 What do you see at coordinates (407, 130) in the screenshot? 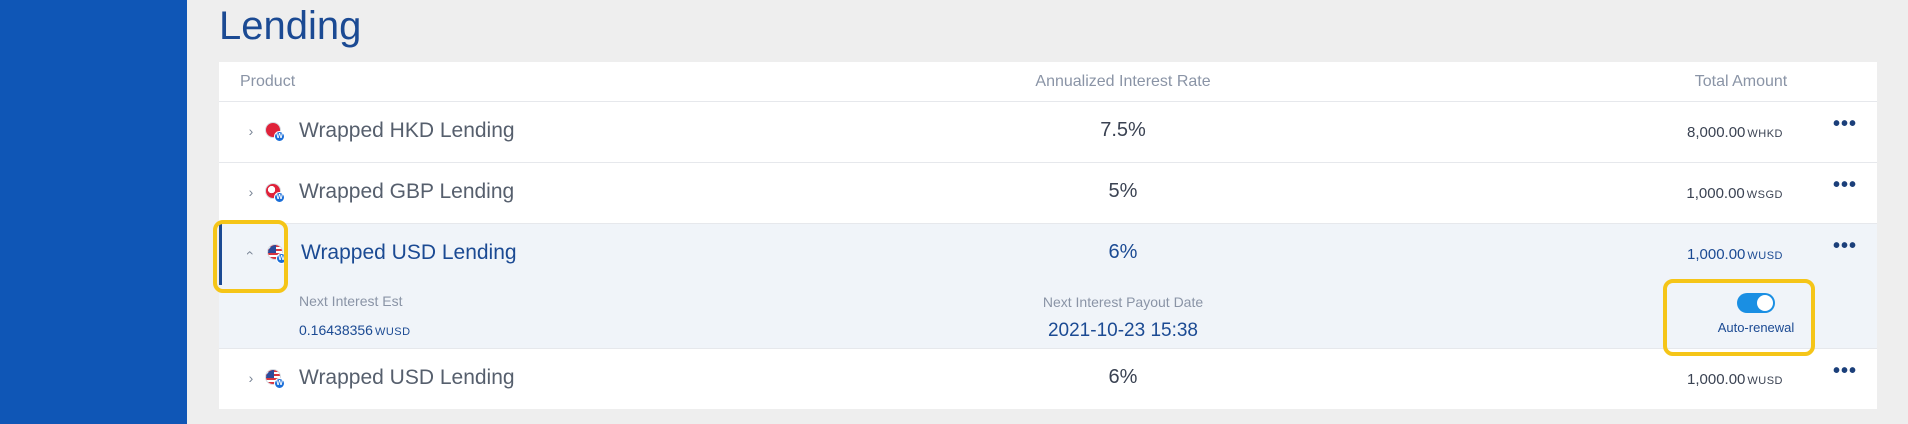
I see `product-name: Wrapped HKD Lending` at bounding box center [407, 130].